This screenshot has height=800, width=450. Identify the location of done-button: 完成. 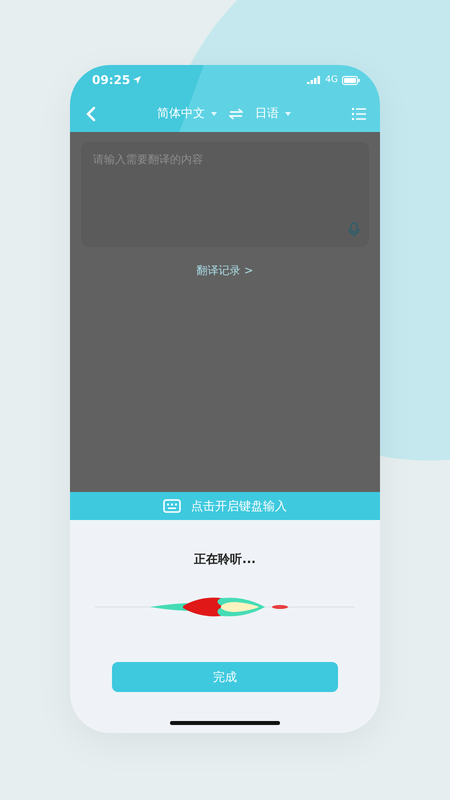
(225, 677).